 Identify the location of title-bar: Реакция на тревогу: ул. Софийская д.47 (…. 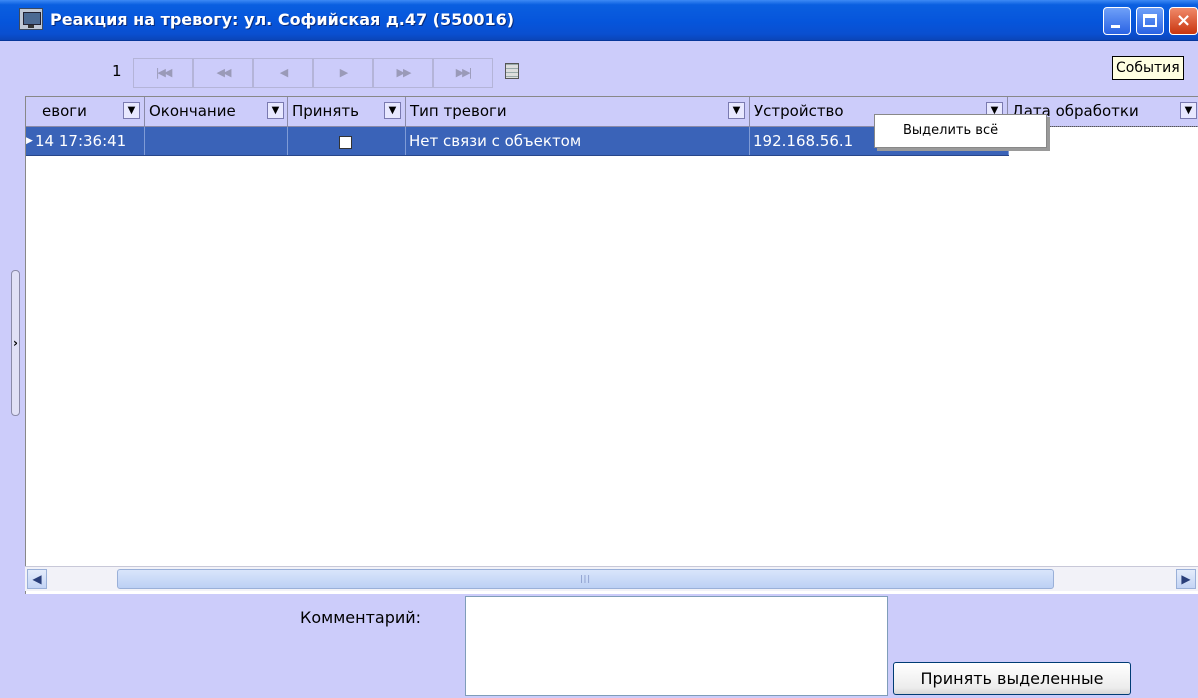
(599, 20).